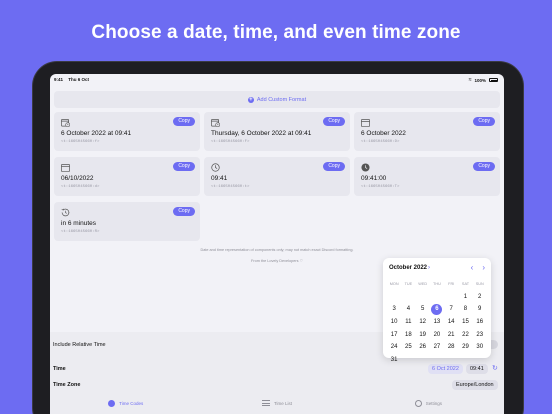 Image resolution: width=552 pixels, height=414 pixels. Describe the element at coordinates (465, 347) in the screenshot. I see `calendar-day: 29` at that location.